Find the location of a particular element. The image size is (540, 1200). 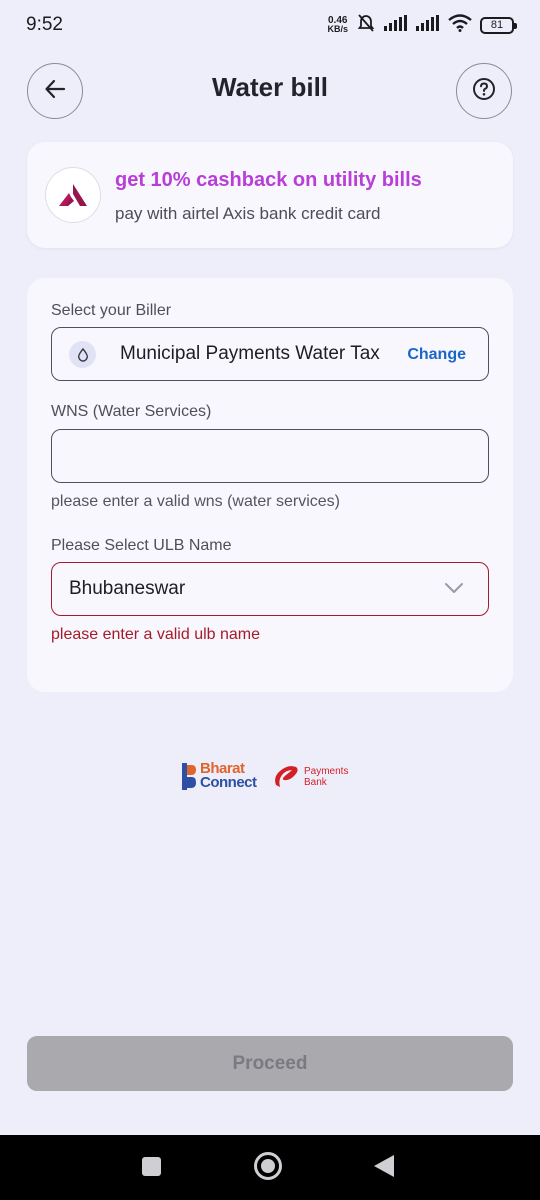

recent-apps-icon is located at coordinates (151, 1166).